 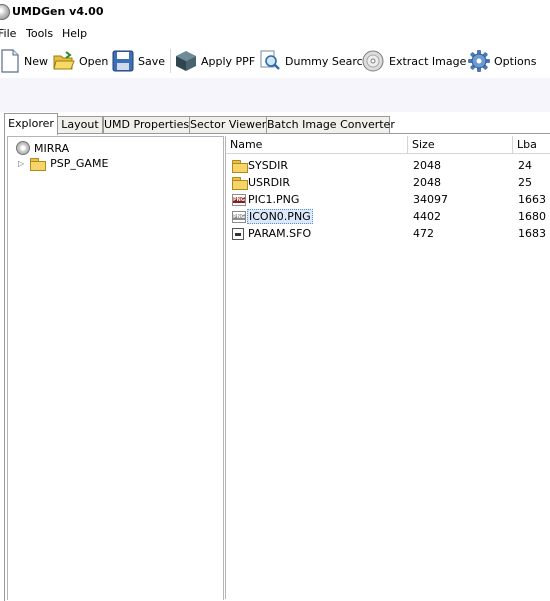 I want to click on file-row: PNG PIC1.PNG 34097 1663, so click(x=388, y=199).